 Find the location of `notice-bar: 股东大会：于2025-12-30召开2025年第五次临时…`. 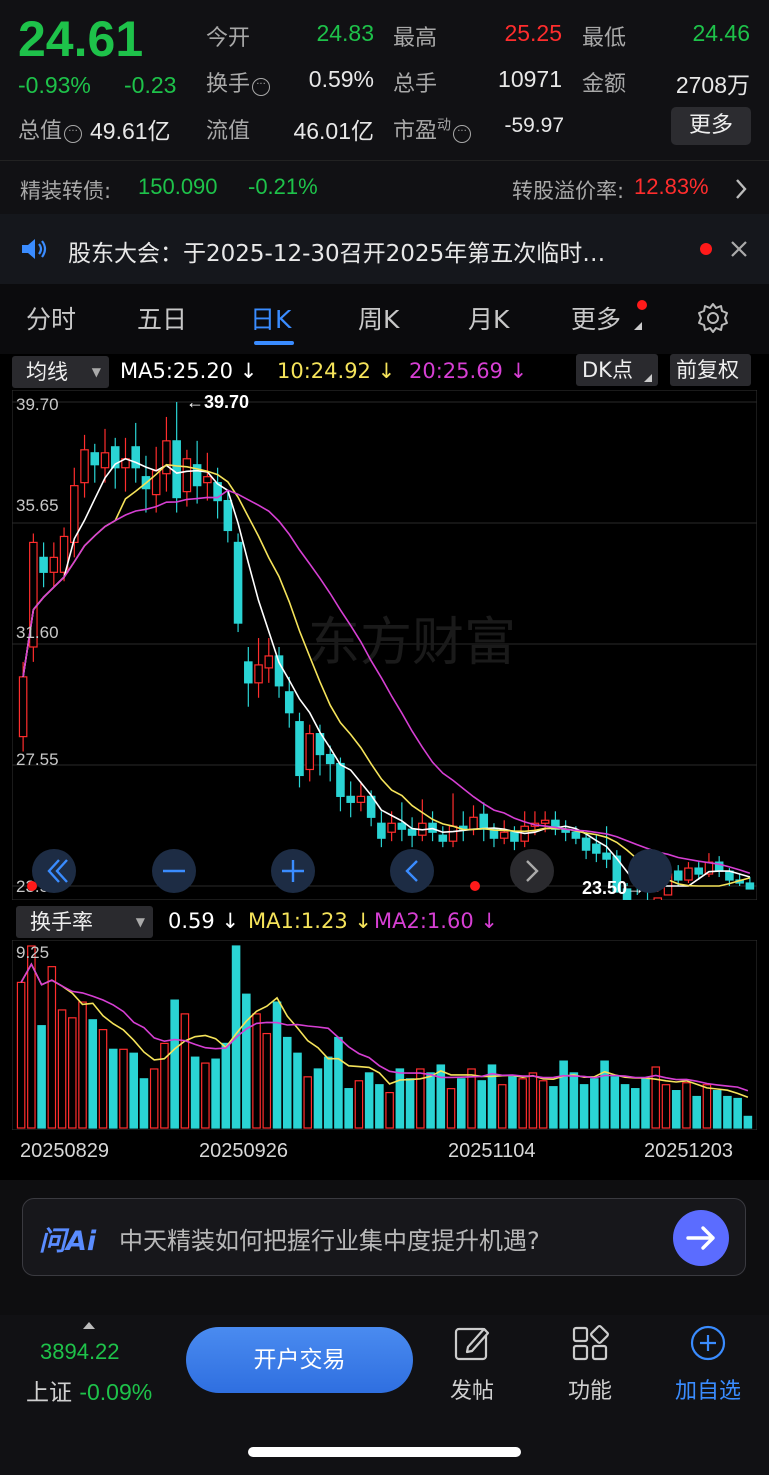

notice-bar: 股东大会：于2025-12-30召开2025年第五次临时… is located at coordinates (384, 249).